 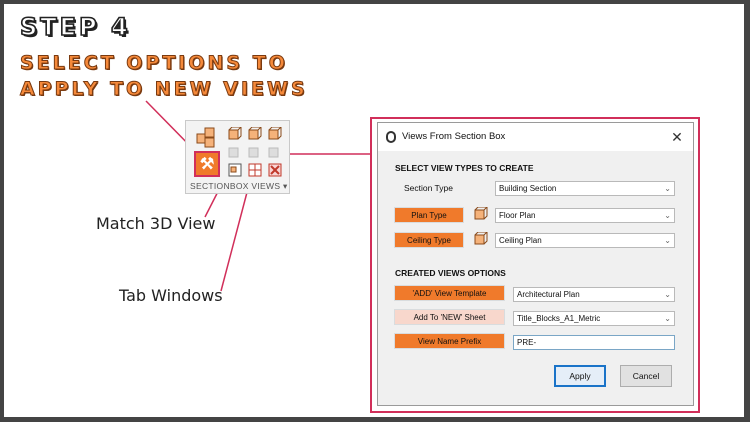 I want to click on ribbon-panel-label: SECTIONBOX VIEWS ▾, so click(x=239, y=186).